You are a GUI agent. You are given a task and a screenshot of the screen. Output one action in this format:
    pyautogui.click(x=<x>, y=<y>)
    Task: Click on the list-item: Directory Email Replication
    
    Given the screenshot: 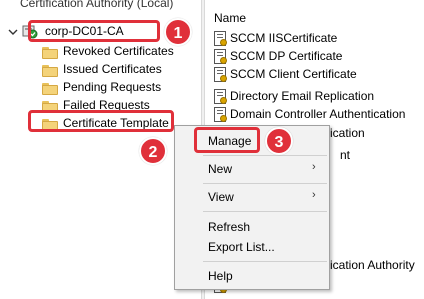 What is the action you would take?
    pyautogui.click(x=302, y=96)
    